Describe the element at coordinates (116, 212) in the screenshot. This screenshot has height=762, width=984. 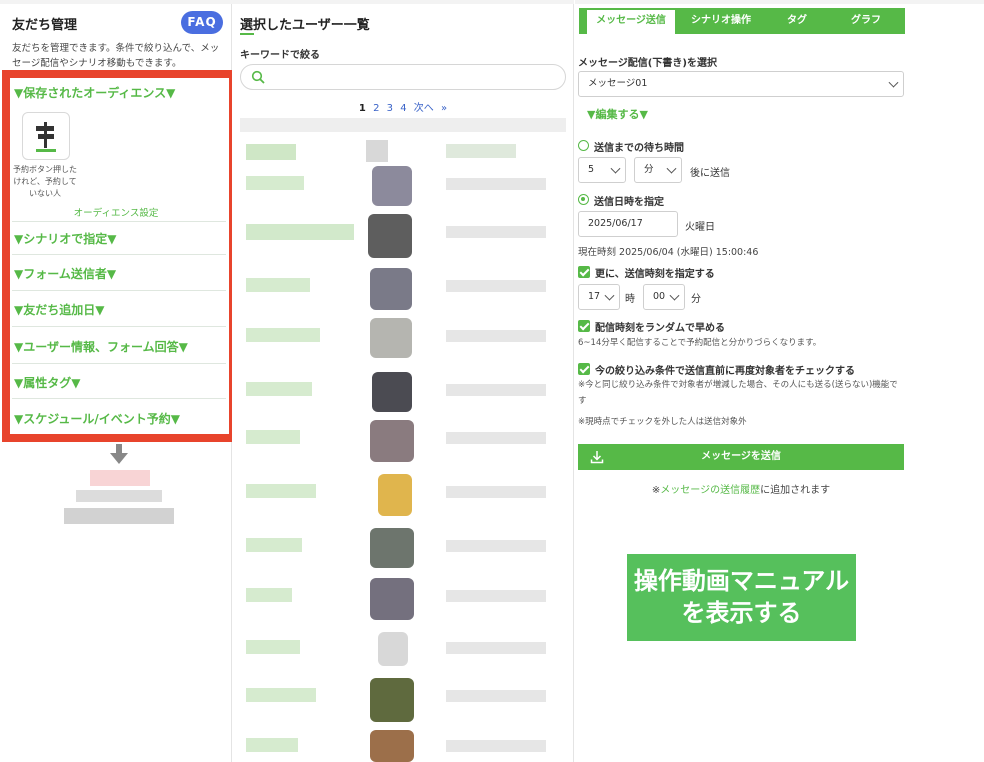
I see `audience-setting-link: オーディエンス設定` at that location.